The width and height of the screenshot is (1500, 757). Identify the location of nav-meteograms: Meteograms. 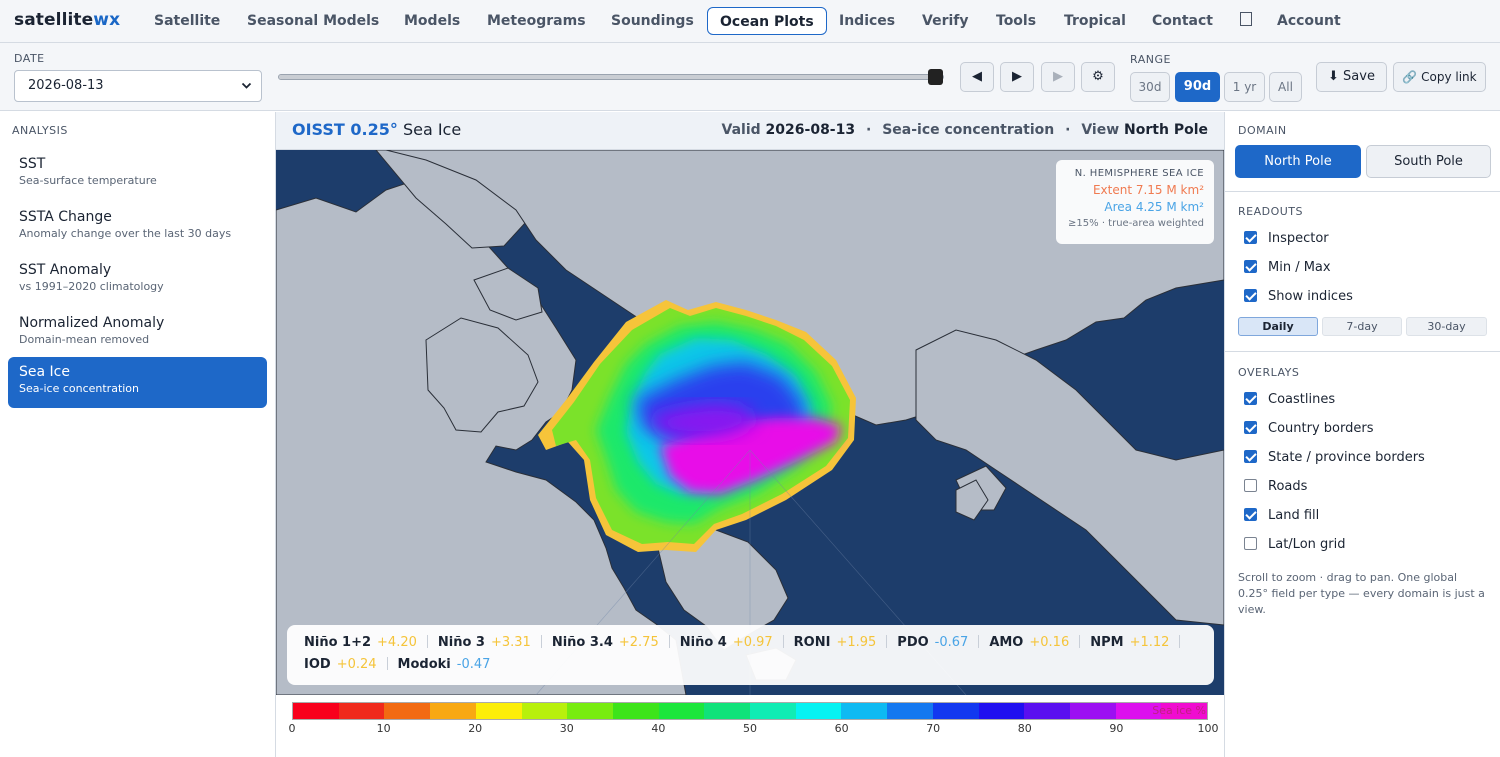
(536, 21).